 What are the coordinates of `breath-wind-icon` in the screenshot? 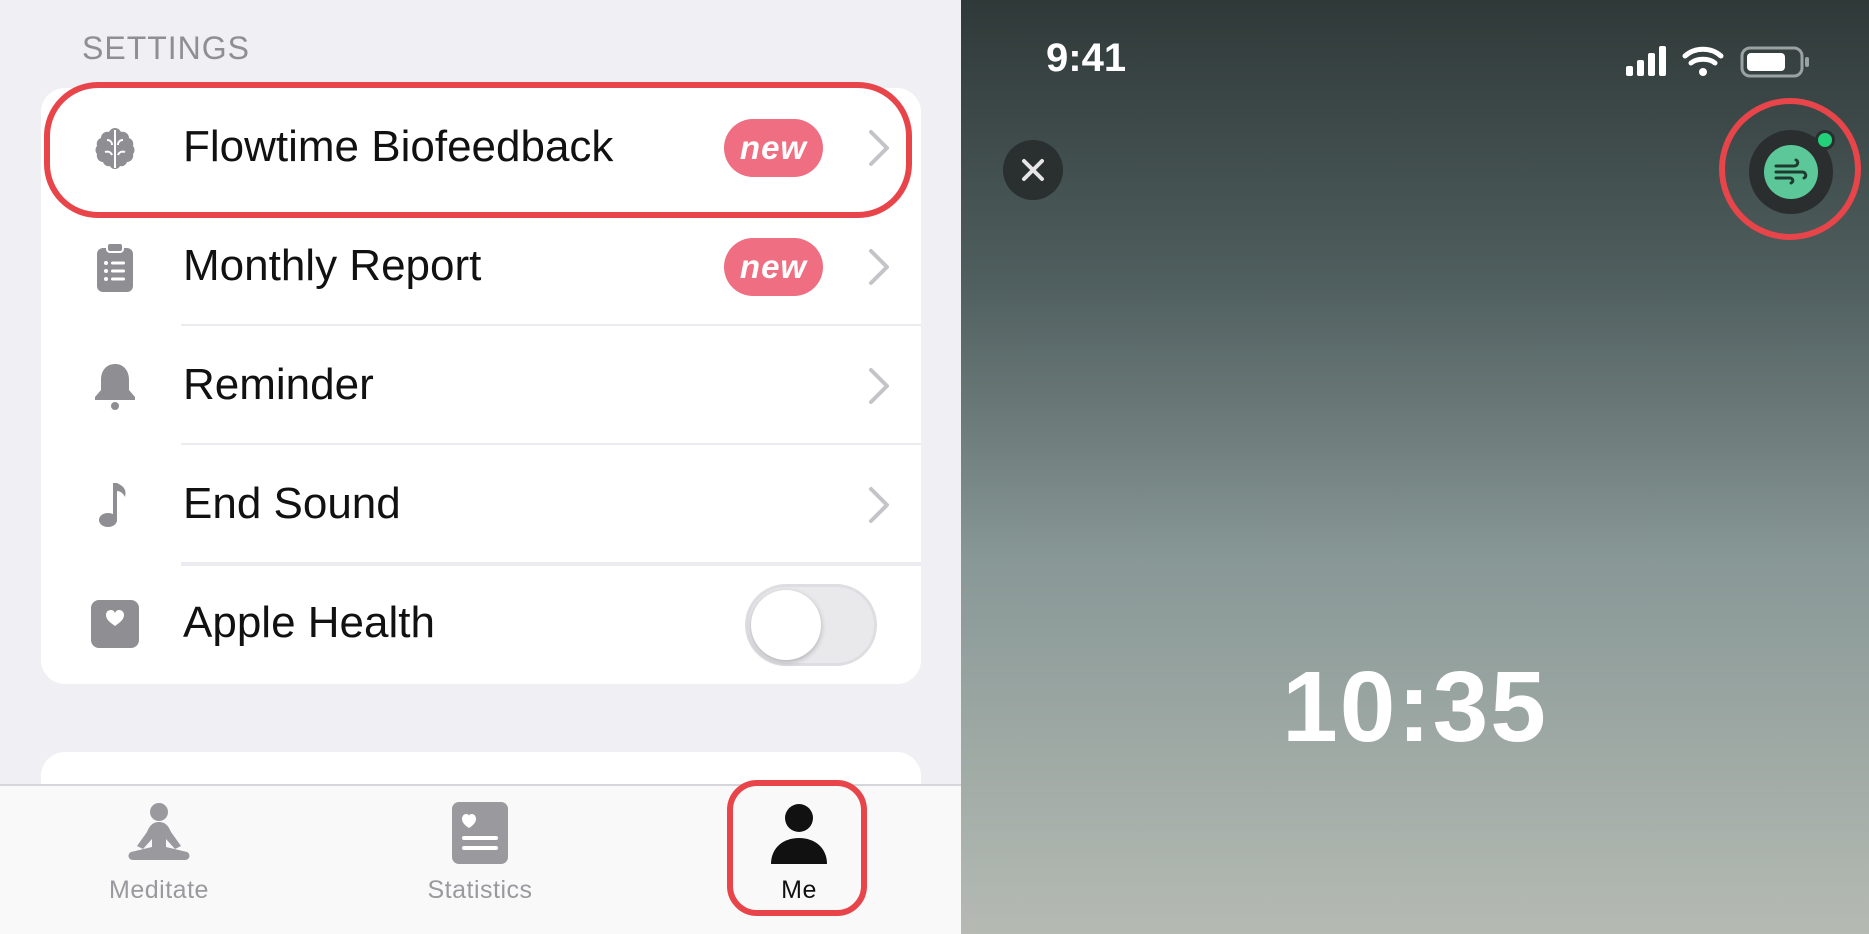 It's located at (1791, 172).